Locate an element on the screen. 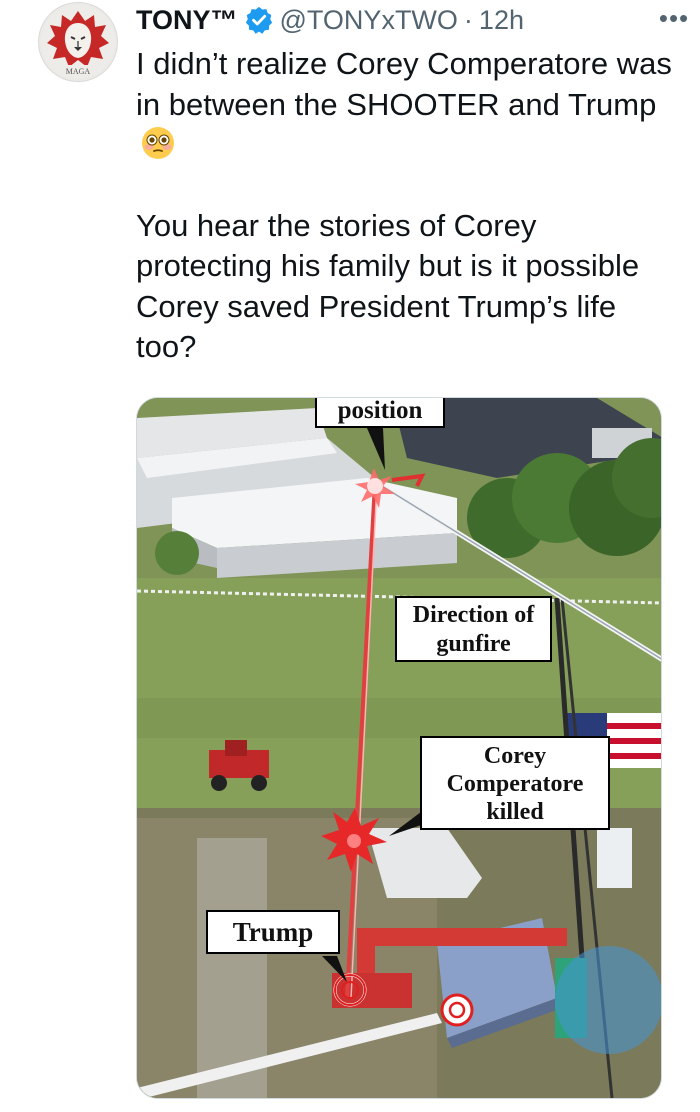 The height and width of the screenshot is (1112, 700). translucent-overlay is located at coordinates (608, 1000).